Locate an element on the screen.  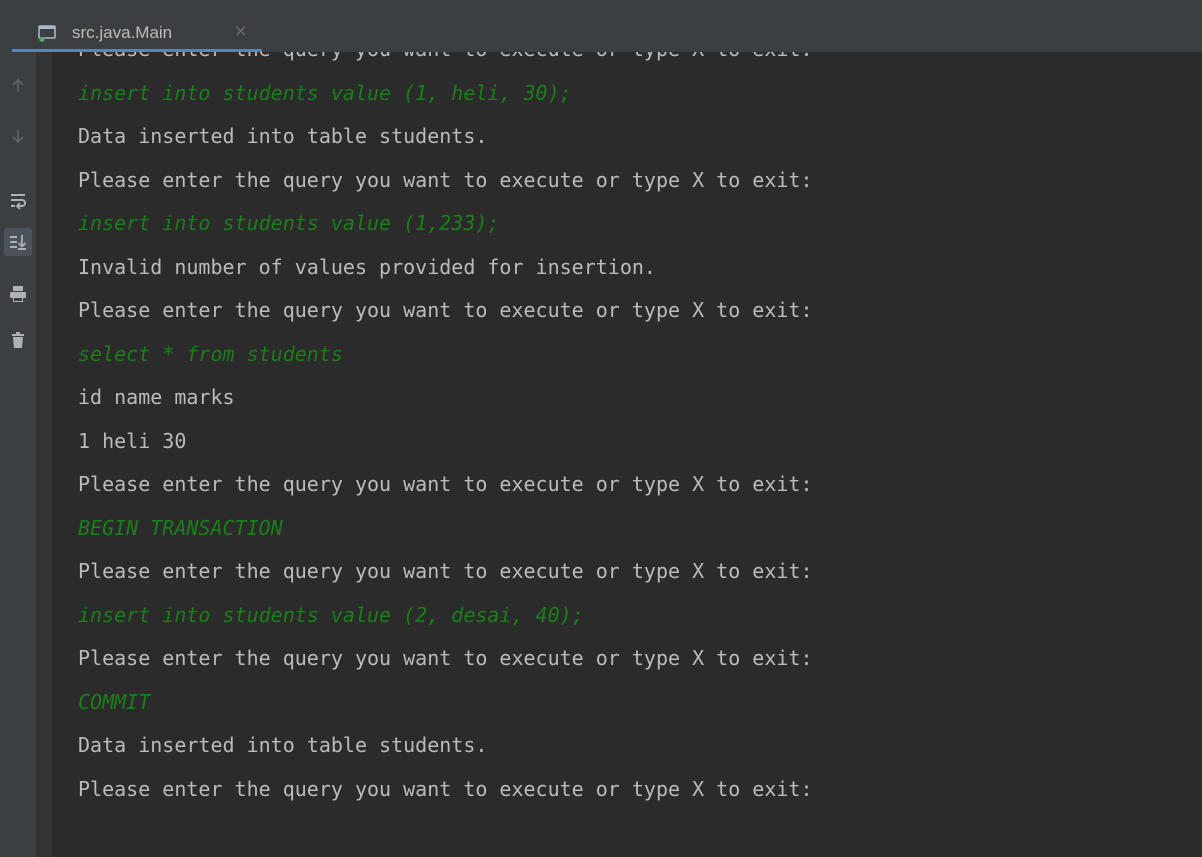
tab-bar: src.java.Main × is located at coordinates (601, 26).